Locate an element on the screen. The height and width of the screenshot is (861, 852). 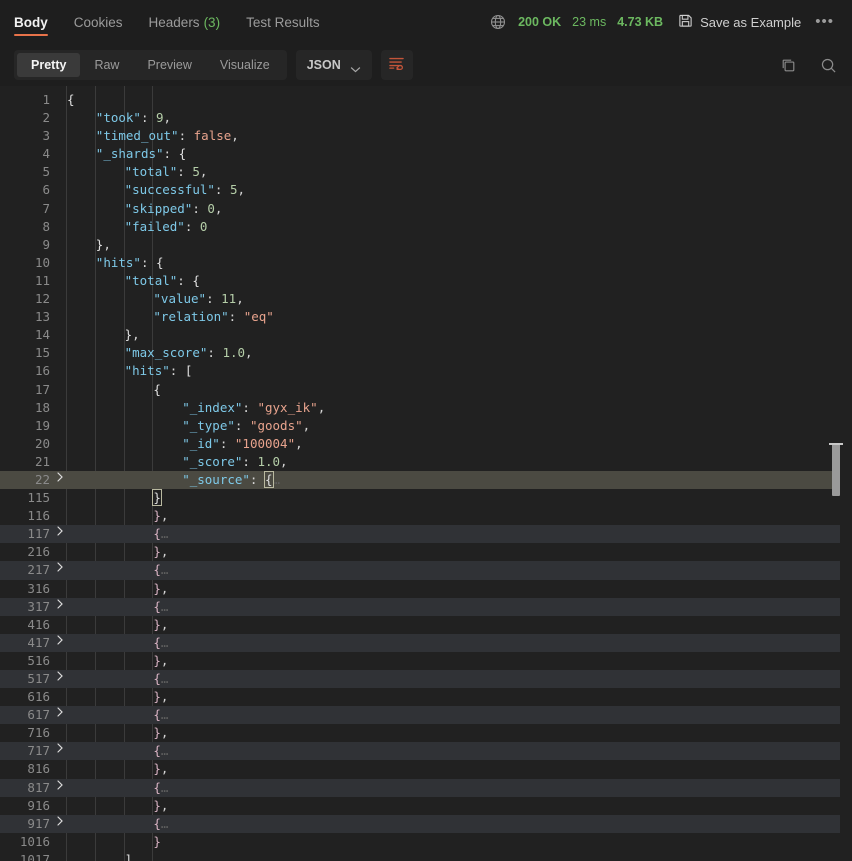
code-line: 17 { is located at coordinates (420, 390).